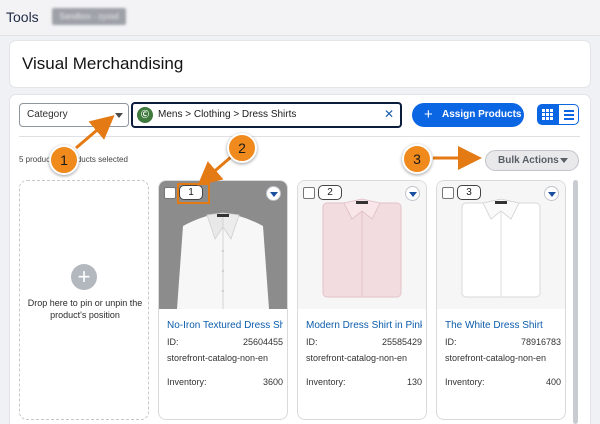 The height and width of the screenshot is (424, 600). I want to click on list-view-button, so click(568, 114).